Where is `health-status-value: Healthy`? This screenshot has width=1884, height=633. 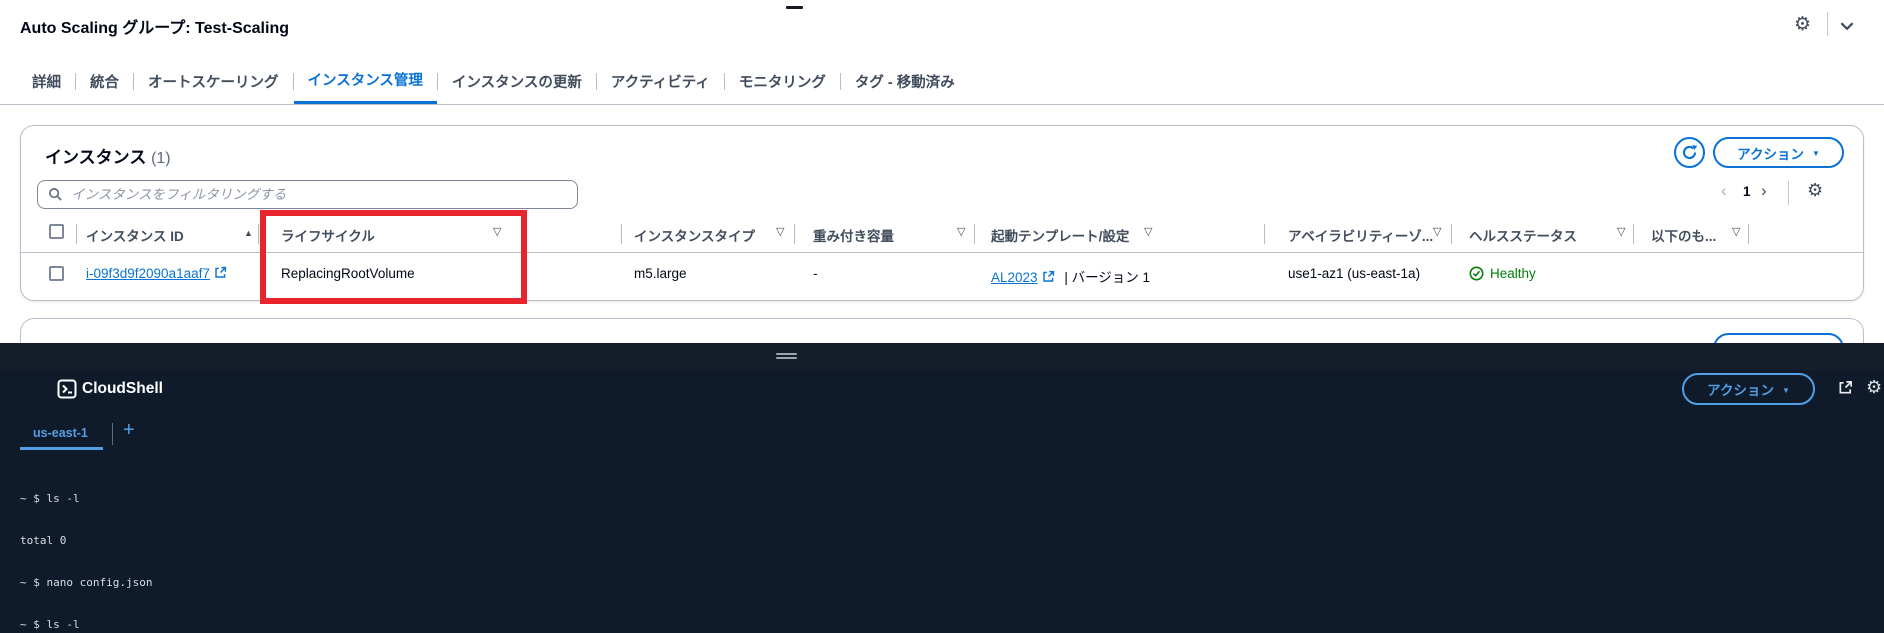 health-status-value: Healthy is located at coordinates (1502, 273).